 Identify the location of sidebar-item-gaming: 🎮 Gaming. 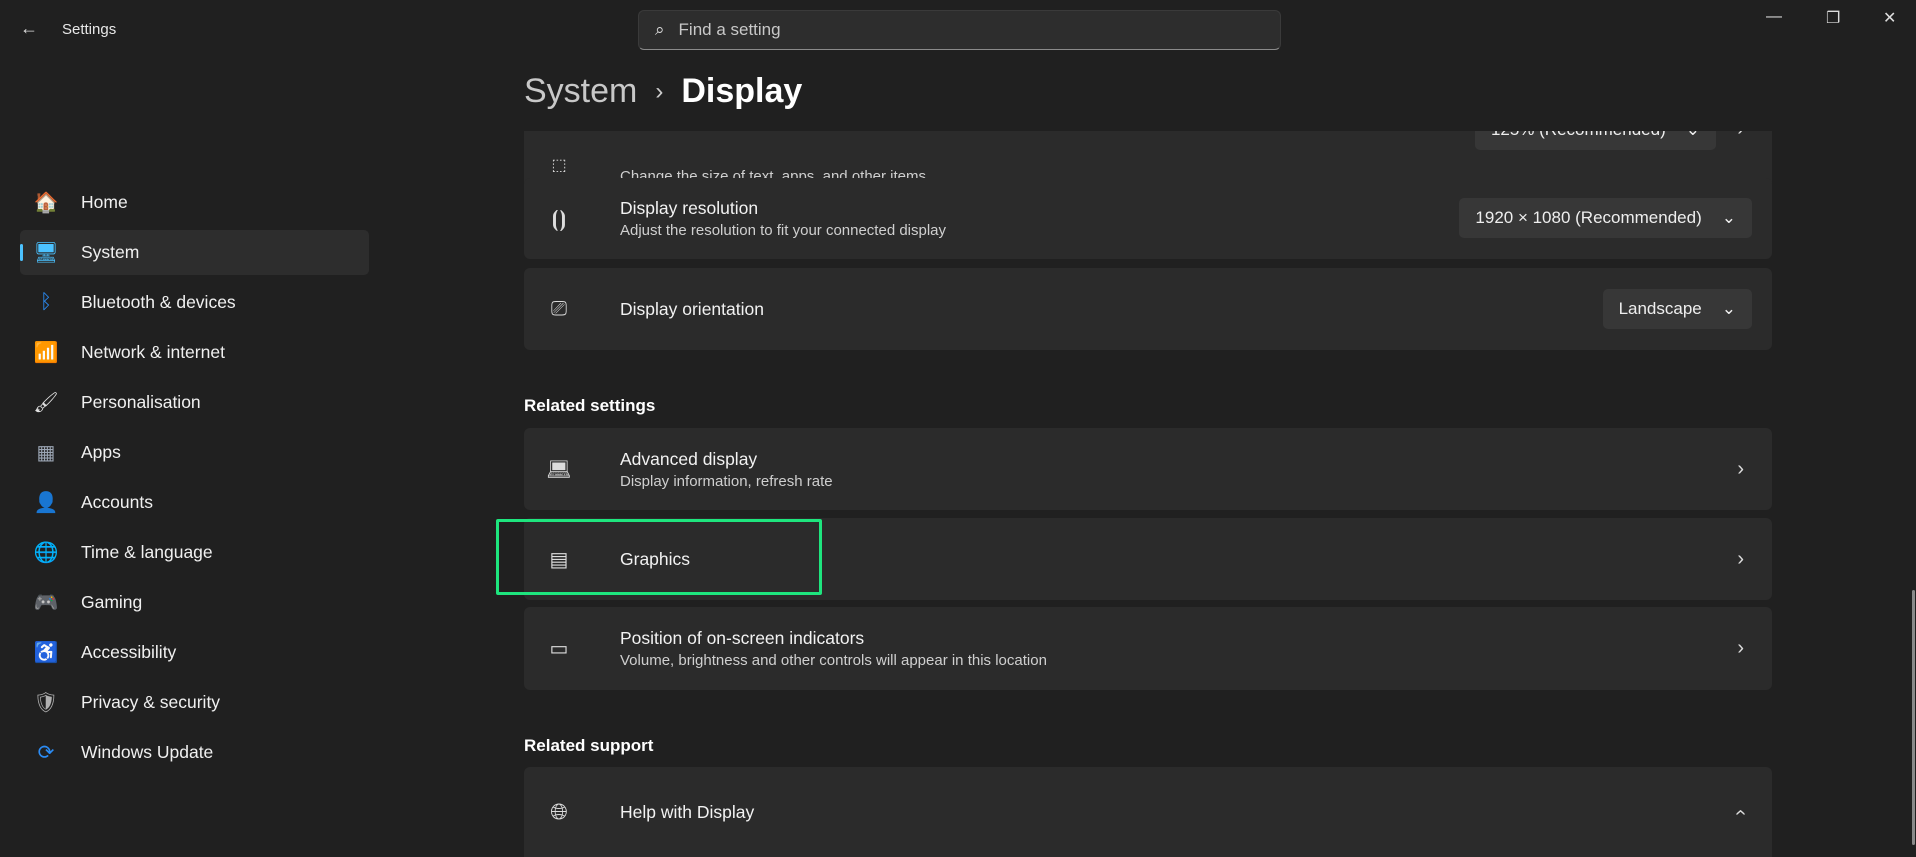
(194, 602).